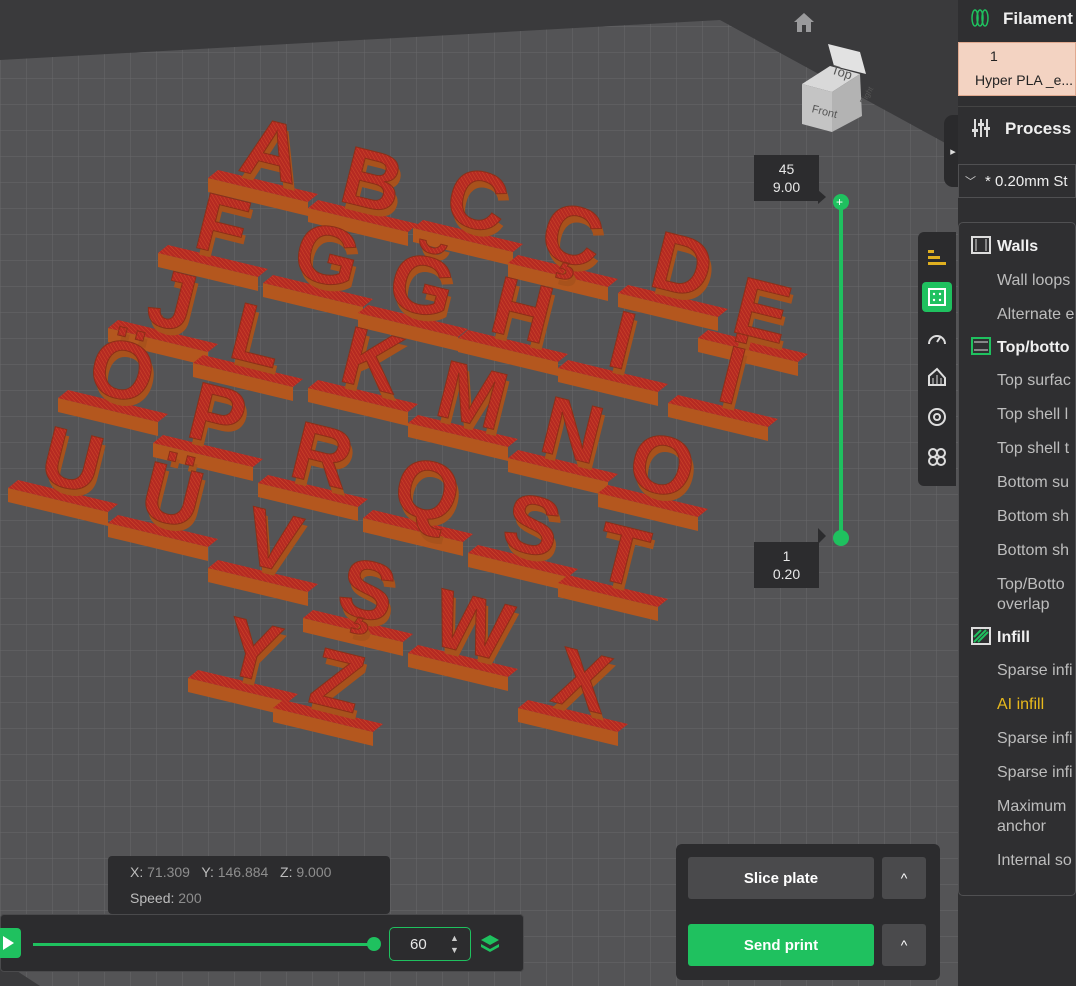 Image resolution: width=1076 pixels, height=986 pixels. What do you see at coordinates (1033, 449) in the screenshot?
I see `setting-top-shell-thickness: Top shell t` at bounding box center [1033, 449].